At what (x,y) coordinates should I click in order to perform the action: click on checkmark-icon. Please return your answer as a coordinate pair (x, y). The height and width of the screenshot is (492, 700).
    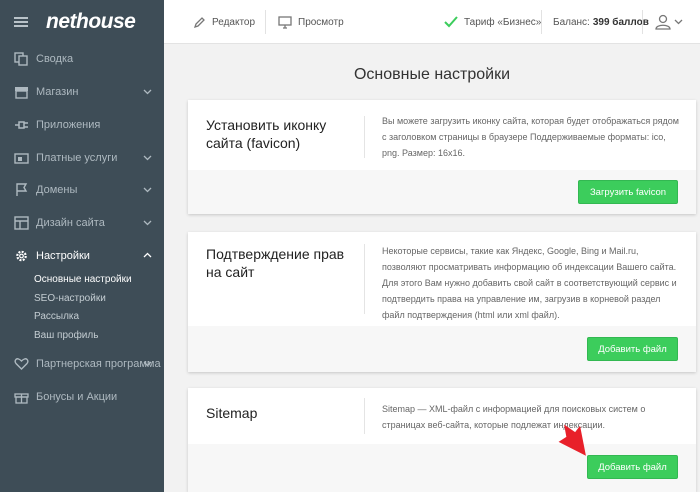
    Looking at the image, I should click on (451, 22).